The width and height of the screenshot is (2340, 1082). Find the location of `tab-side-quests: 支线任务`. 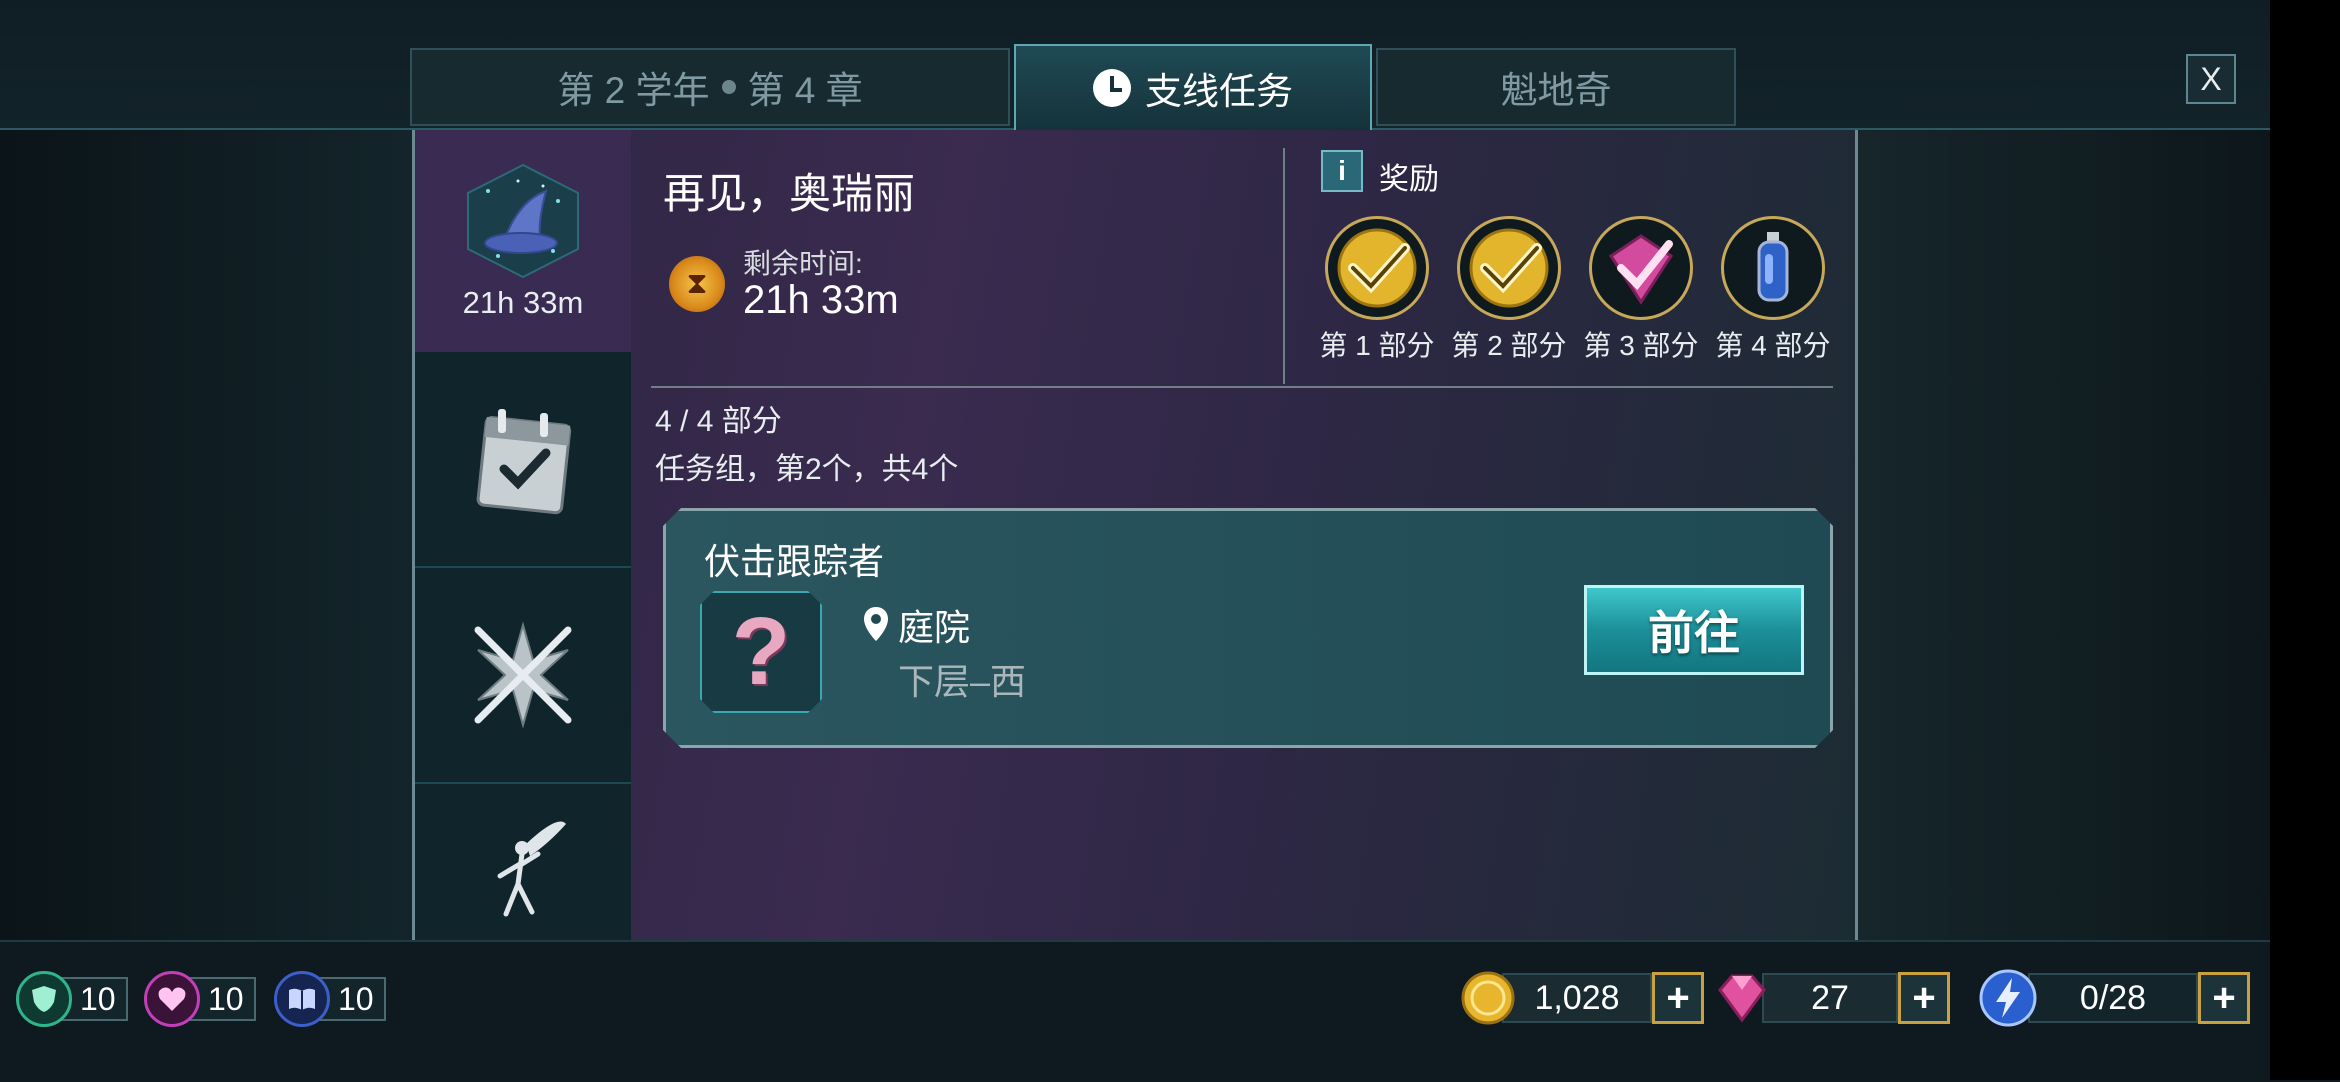

tab-side-quests: 支线任务 is located at coordinates (1193, 88).